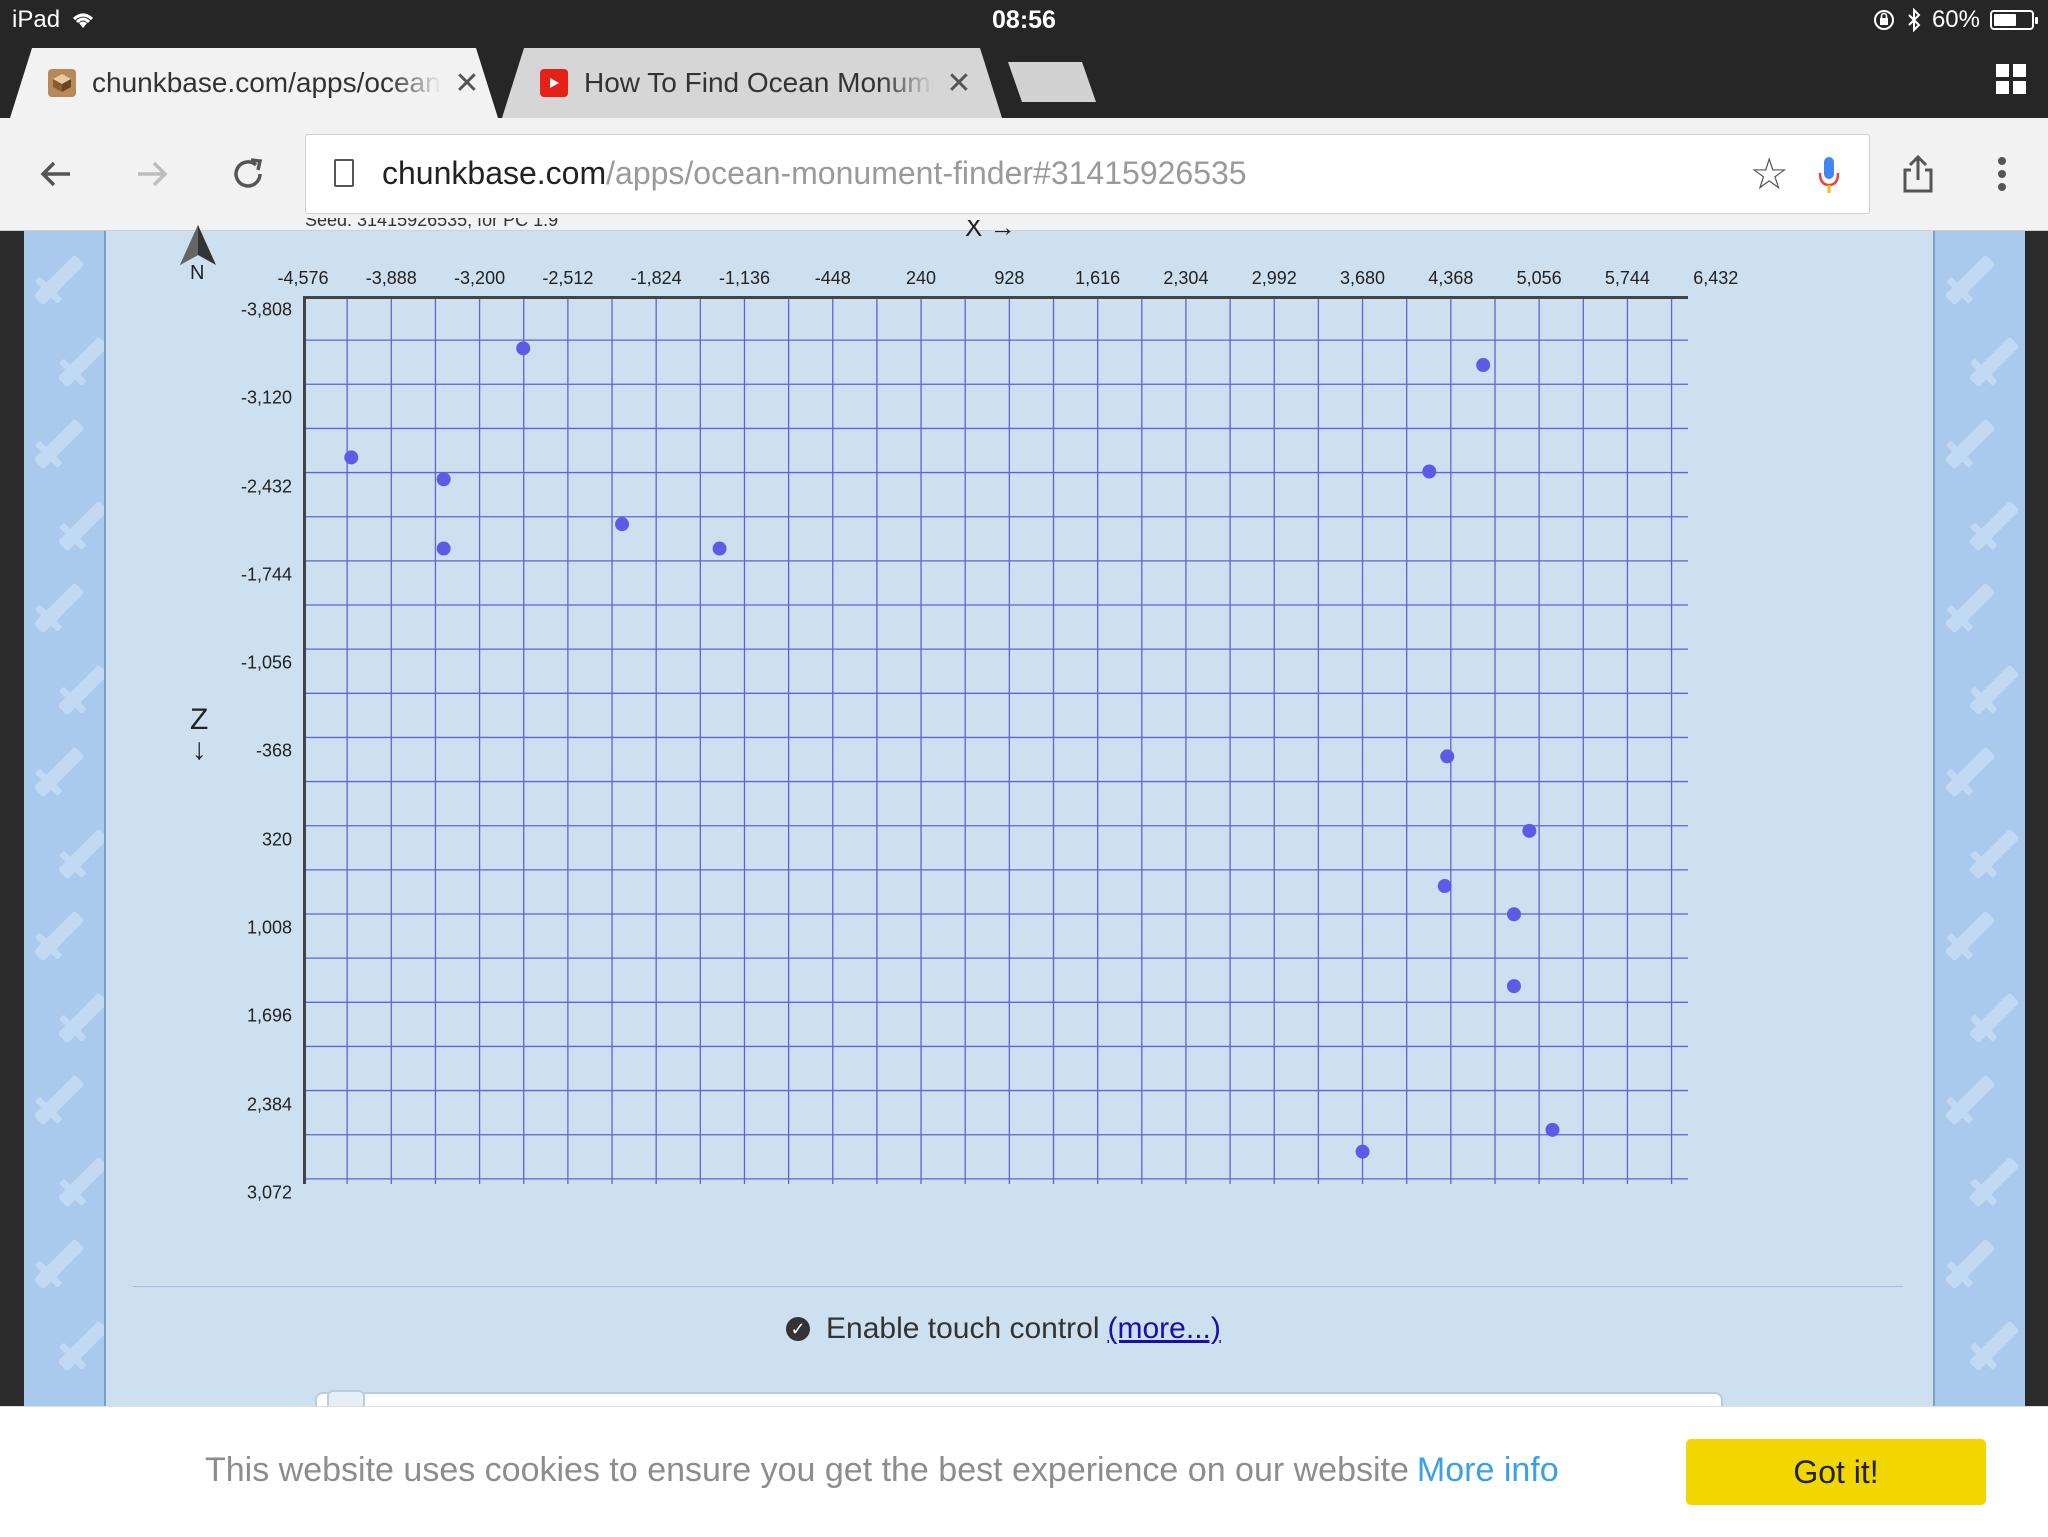 The width and height of the screenshot is (2048, 1537). What do you see at coordinates (391, 278) in the screenshot?
I see `x-tick-label: -3,888` at bounding box center [391, 278].